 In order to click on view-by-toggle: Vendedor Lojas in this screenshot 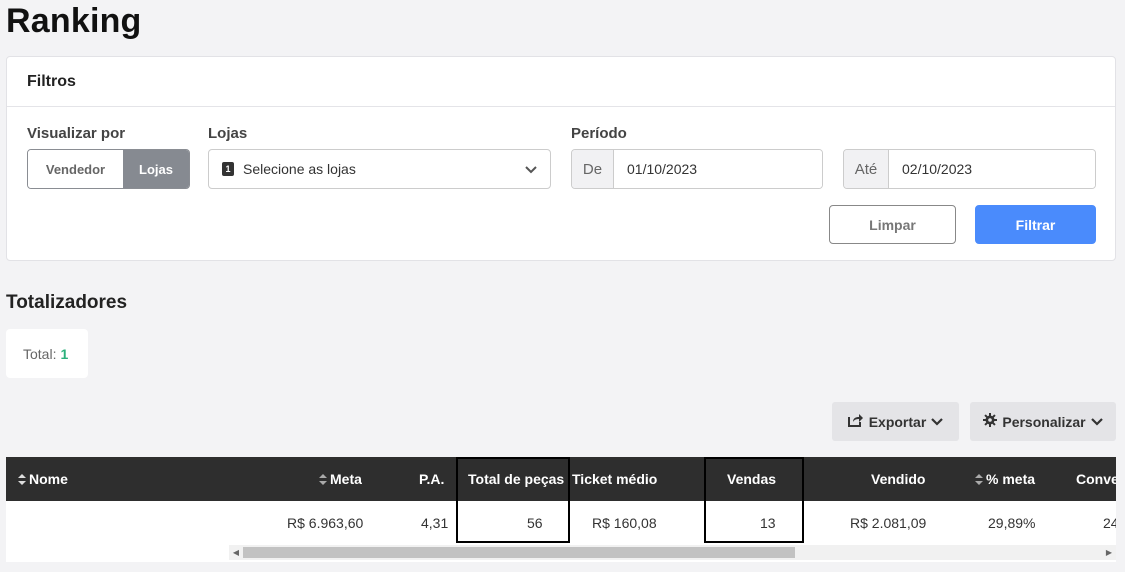, I will do `click(108, 169)`.